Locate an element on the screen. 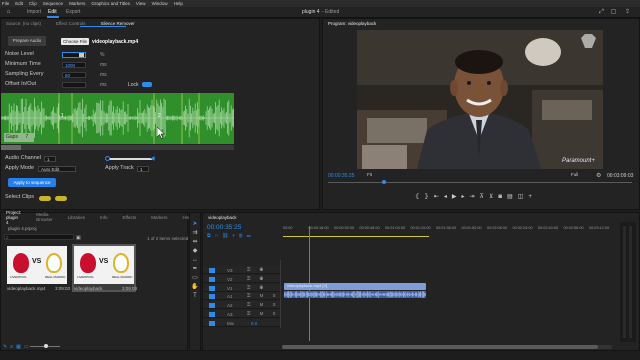 Image resolution: width=640 pixels, height=360 pixels. track-header-v2: V2 ⚿ ◉ is located at coordinates (241, 278).